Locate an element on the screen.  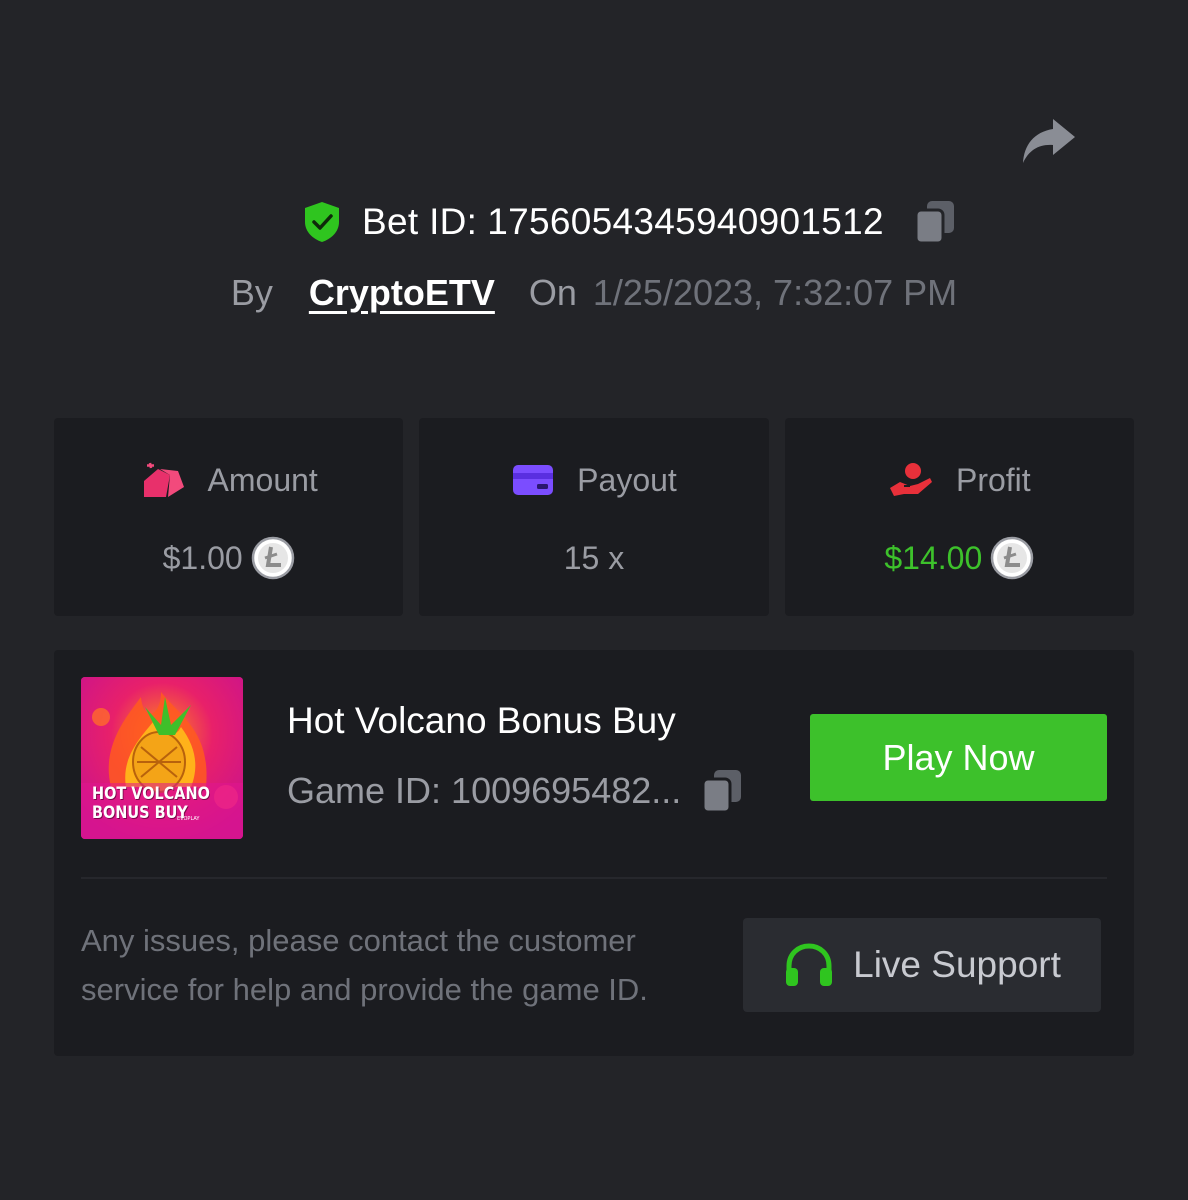
share-icon is located at coordinates (1049, 141).